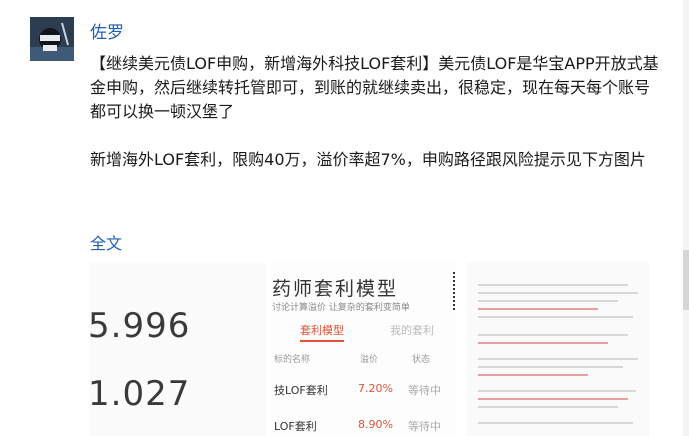 The width and height of the screenshot is (689, 436). What do you see at coordinates (341, 308) in the screenshot?
I see `image-subtitle: 讨论计算溢价 让复杂的套利变简单` at bounding box center [341, 308].